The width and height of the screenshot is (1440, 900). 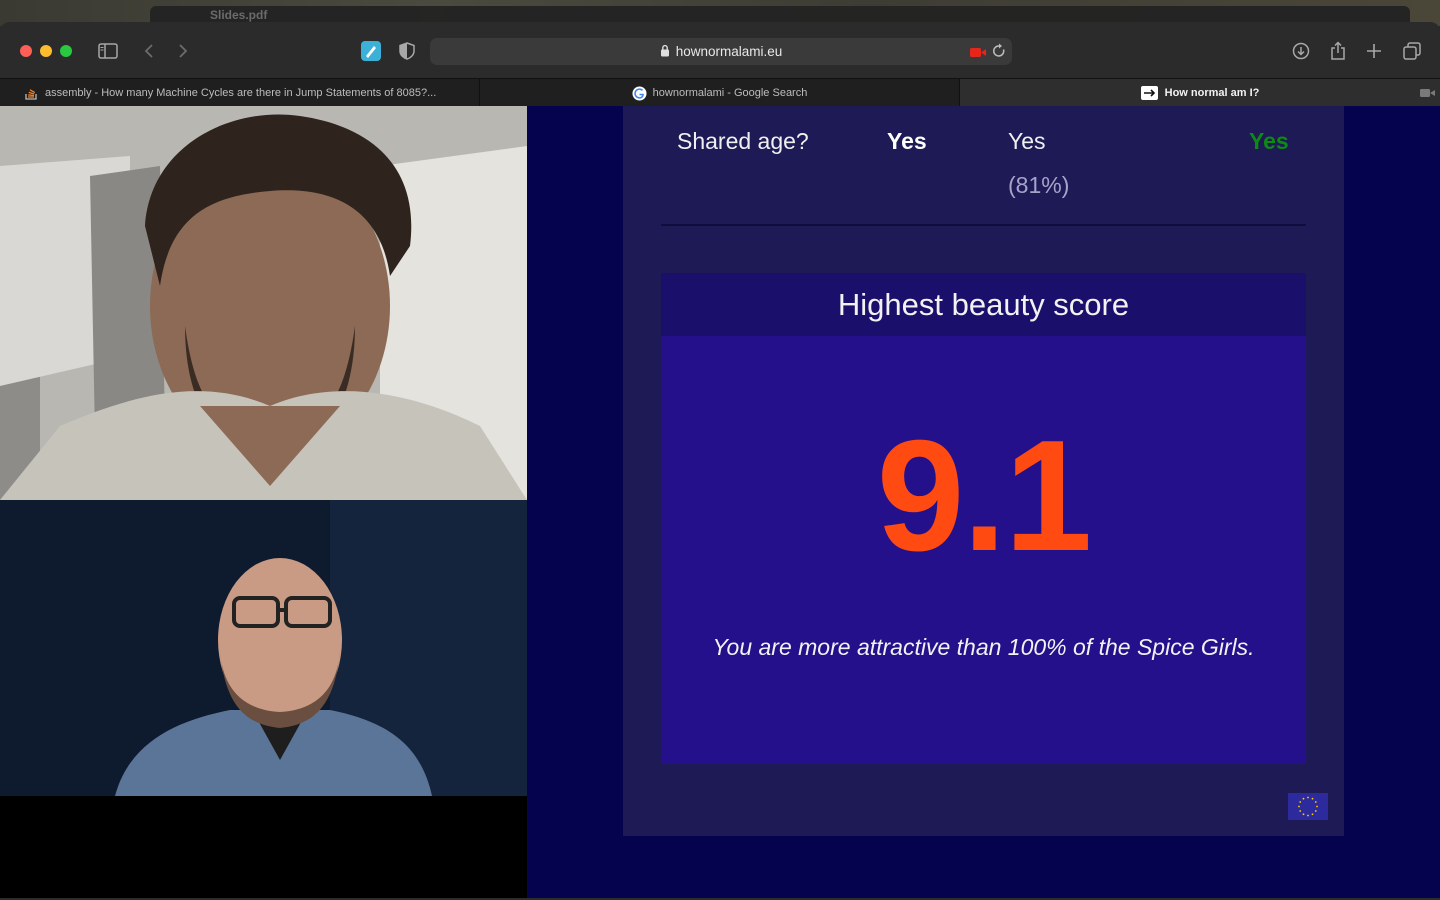 I want to click on tab-google-search: hownormalami - Google Search, so click(x=720, y=93).